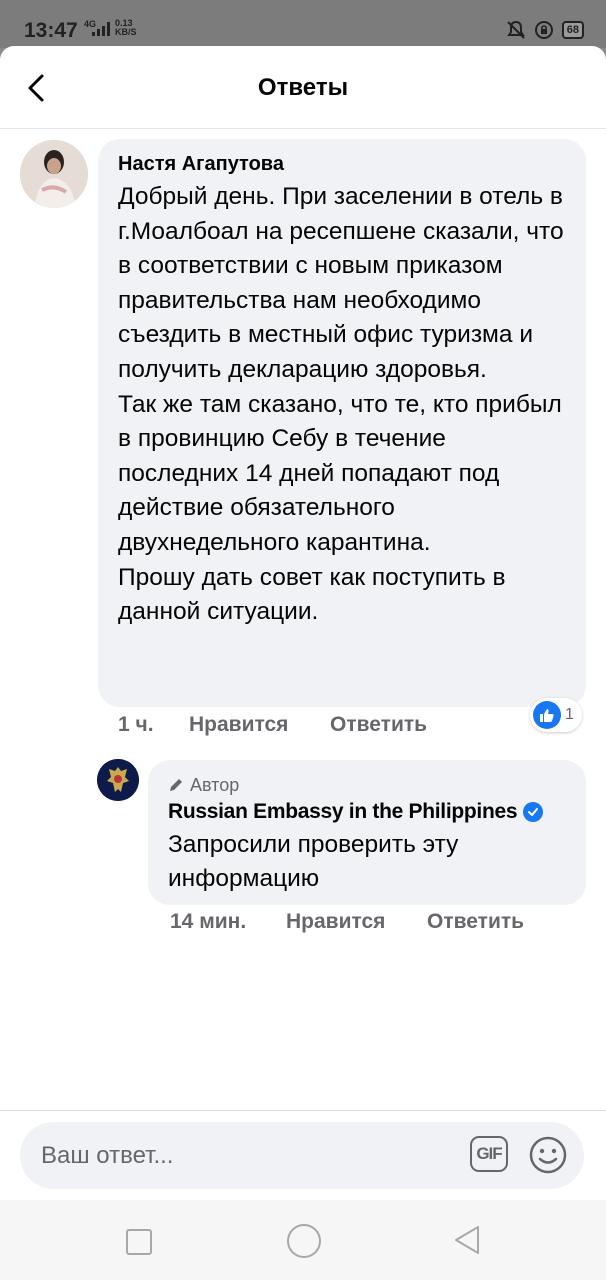 The height and width of the screenshot is (1280, 606). What do you see at coordinates (543, 30) in the screenshot?
I see `lock-circle-icon` at bounding box center [543, 30].